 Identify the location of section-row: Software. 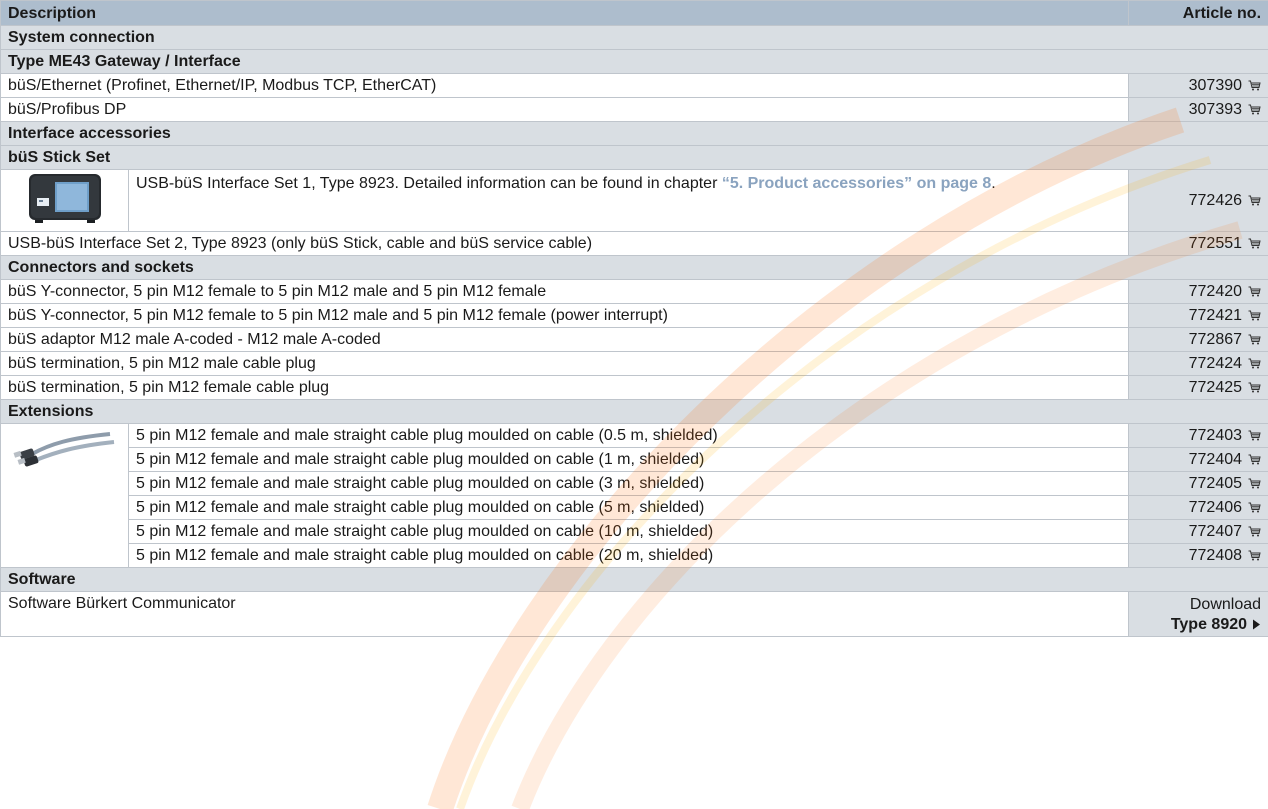
(634, 579).